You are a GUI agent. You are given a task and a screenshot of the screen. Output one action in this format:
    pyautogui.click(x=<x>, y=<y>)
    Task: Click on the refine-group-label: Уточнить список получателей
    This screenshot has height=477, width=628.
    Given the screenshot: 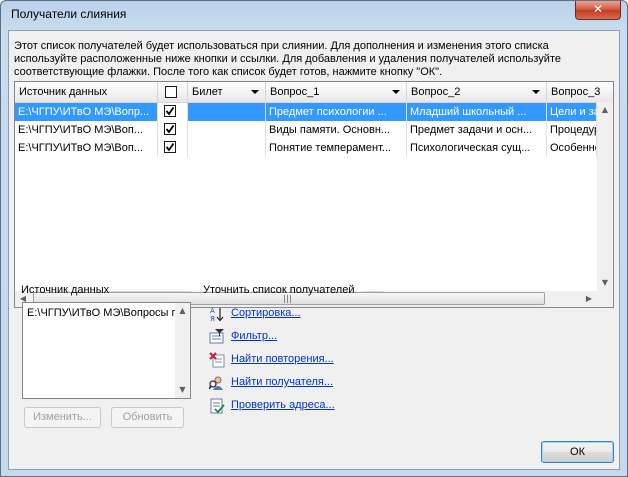 What is the action you would take?
    pyautogui.click(x=279, y=290)
    